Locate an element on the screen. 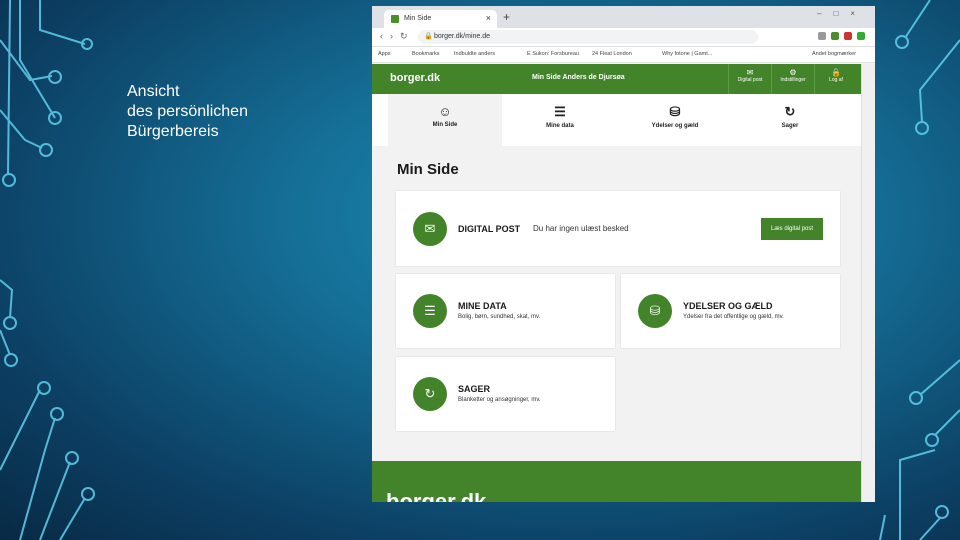 This screenshot has height=540, width=960. favicon-icon is located at coordinates (395, 19).